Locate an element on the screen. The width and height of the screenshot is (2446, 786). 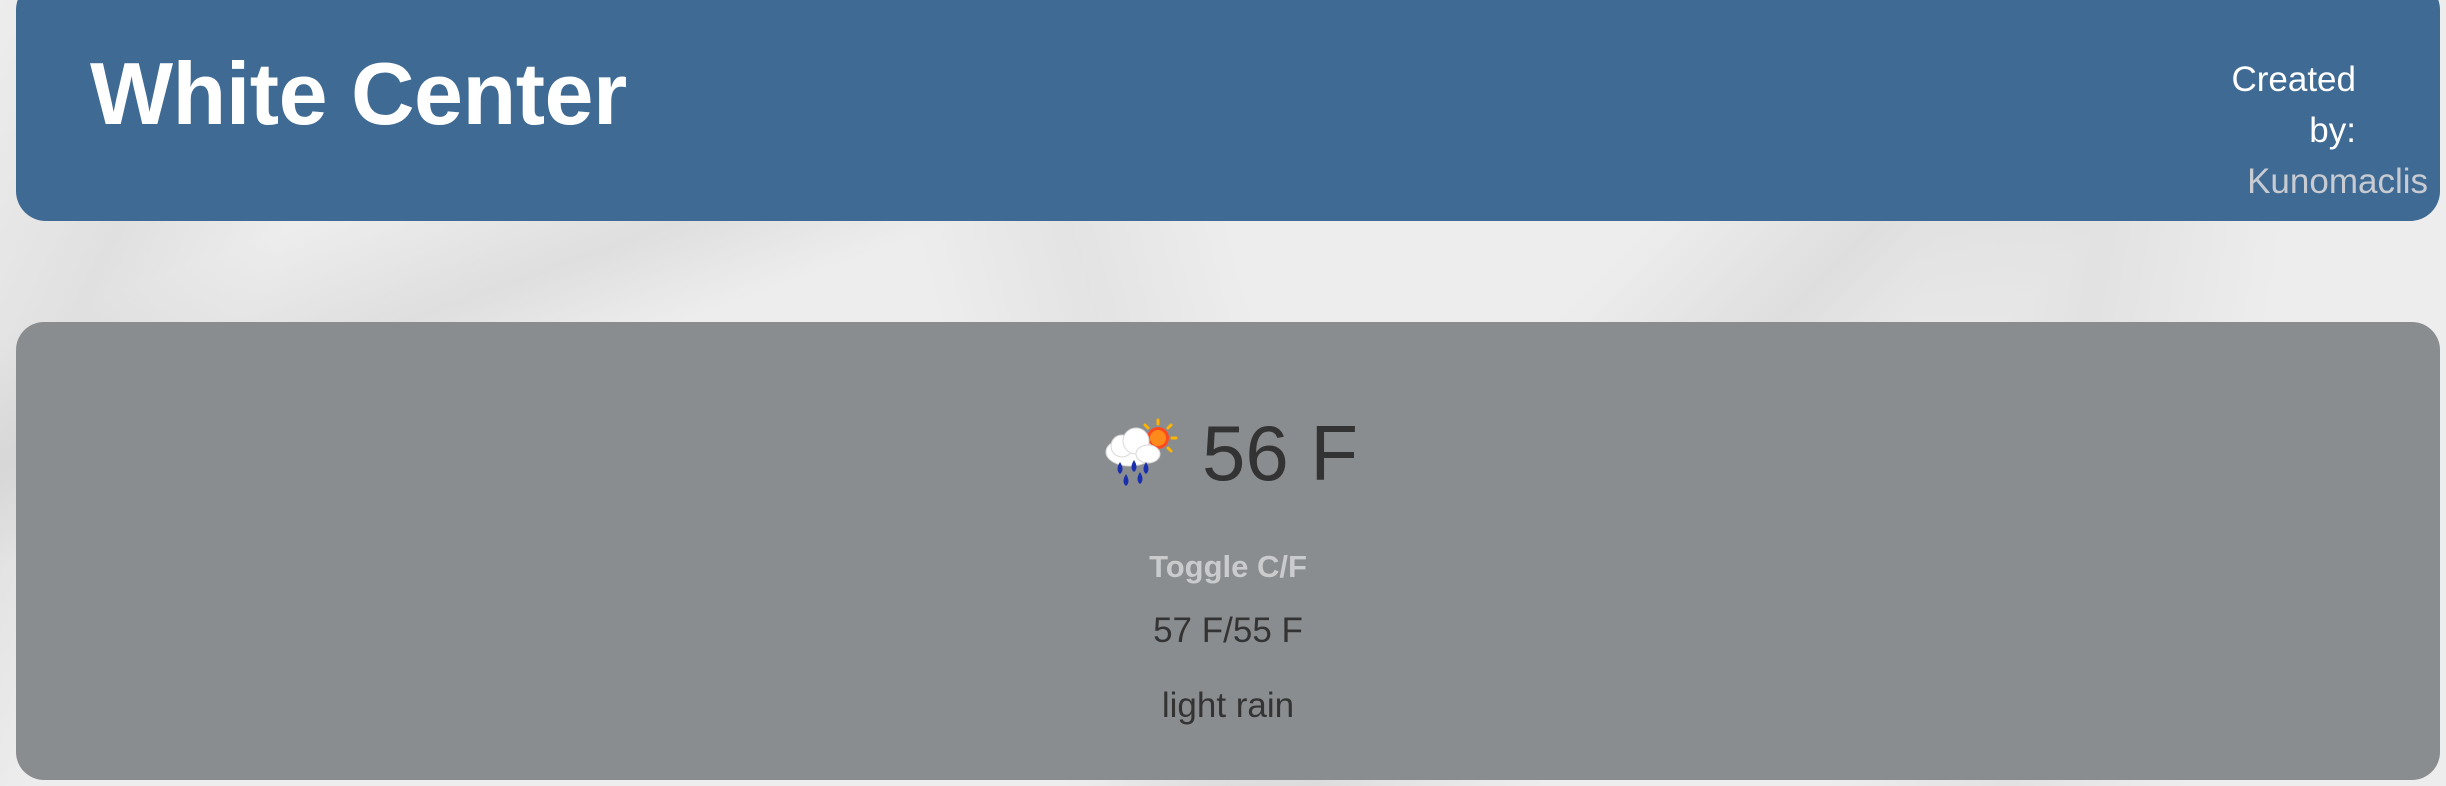
temperature-row: 56 F is located at coordinates (1228, 453).